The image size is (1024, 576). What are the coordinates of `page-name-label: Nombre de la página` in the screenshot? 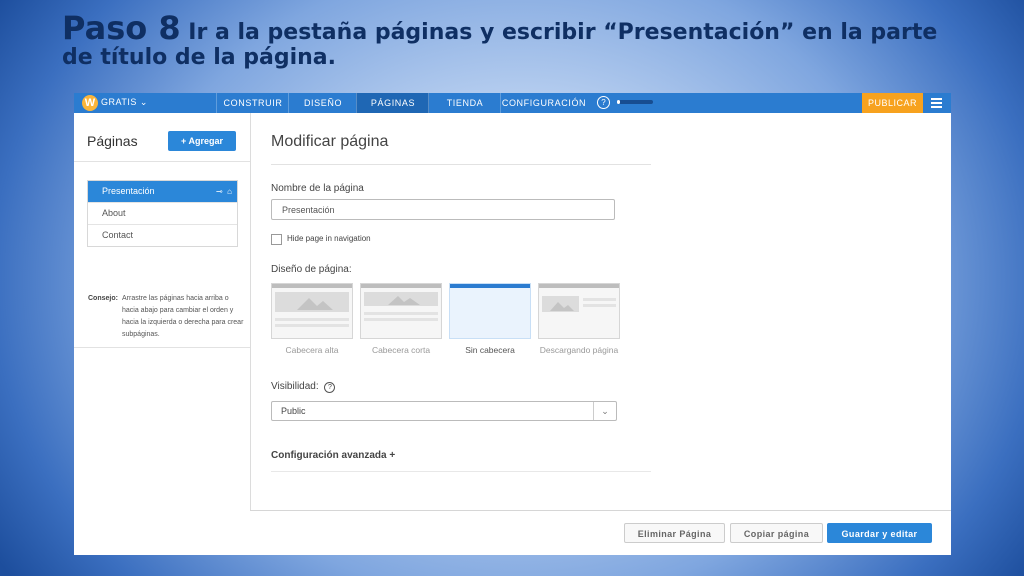 It's located at (317, 188).